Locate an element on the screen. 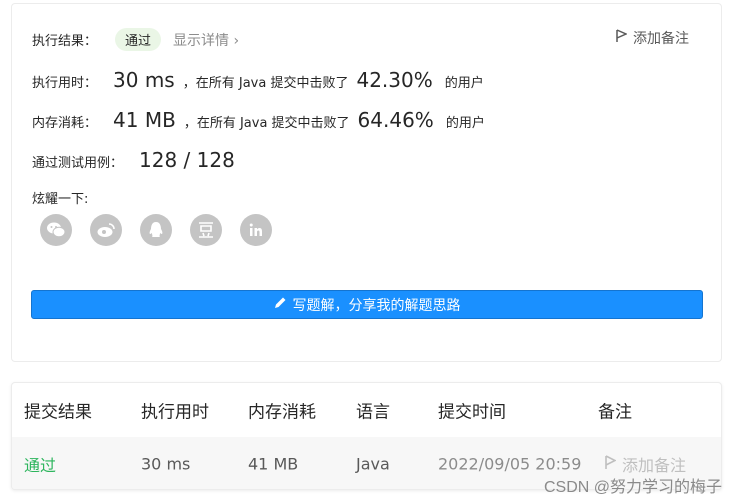 This screenshot has width=736, height=503. header-memory: 内存消耗 is located at coordinates (282, 412).